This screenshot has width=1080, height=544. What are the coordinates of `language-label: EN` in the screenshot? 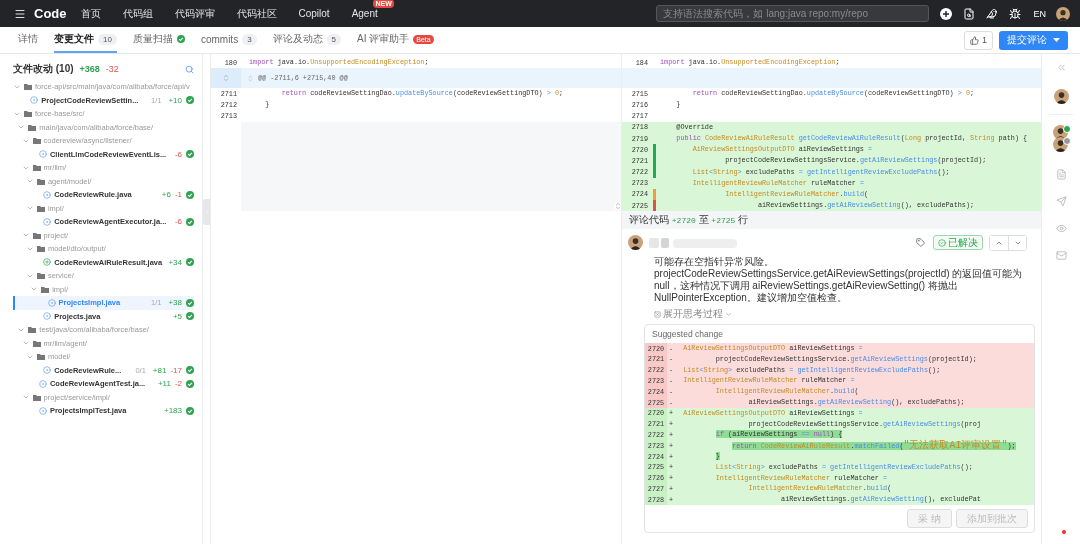 It's located at (1039, 13).